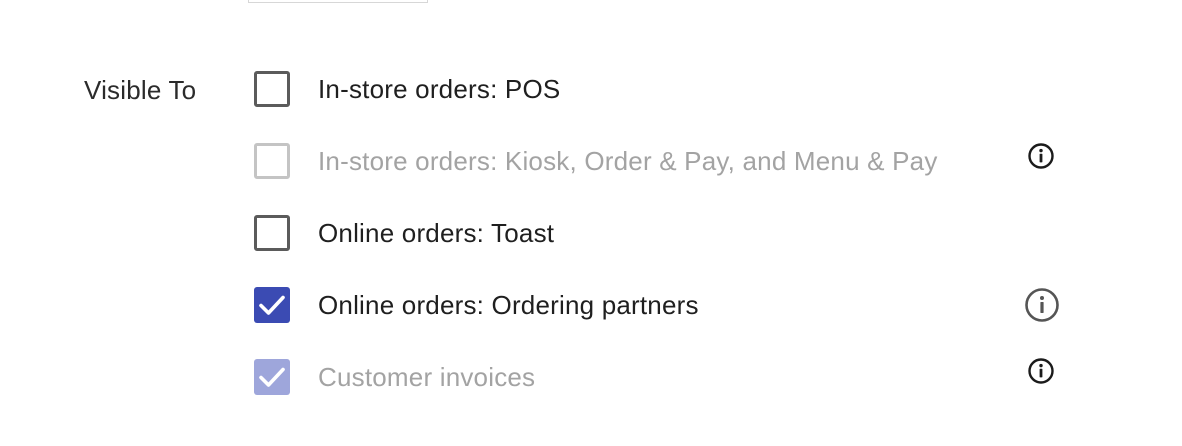  I want to click on online-partners-checkbox, so click(272, 305).